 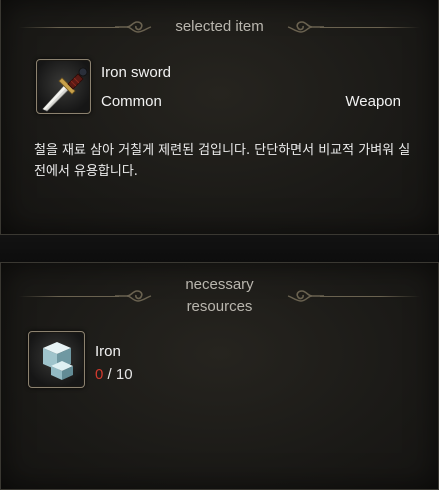 What do you see at coordinates (136, 72) in the screenshot?
I see `item-name: Iron sword` at bounding box center [136, 72].